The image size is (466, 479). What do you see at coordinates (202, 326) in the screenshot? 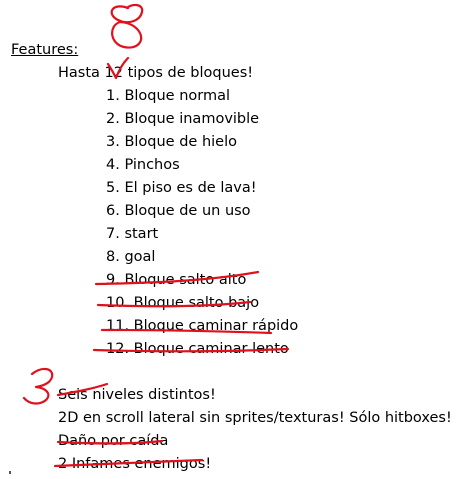
I see `block-item-struck: 11. Bloque caminar rápido` at bounding box center [202, 326].